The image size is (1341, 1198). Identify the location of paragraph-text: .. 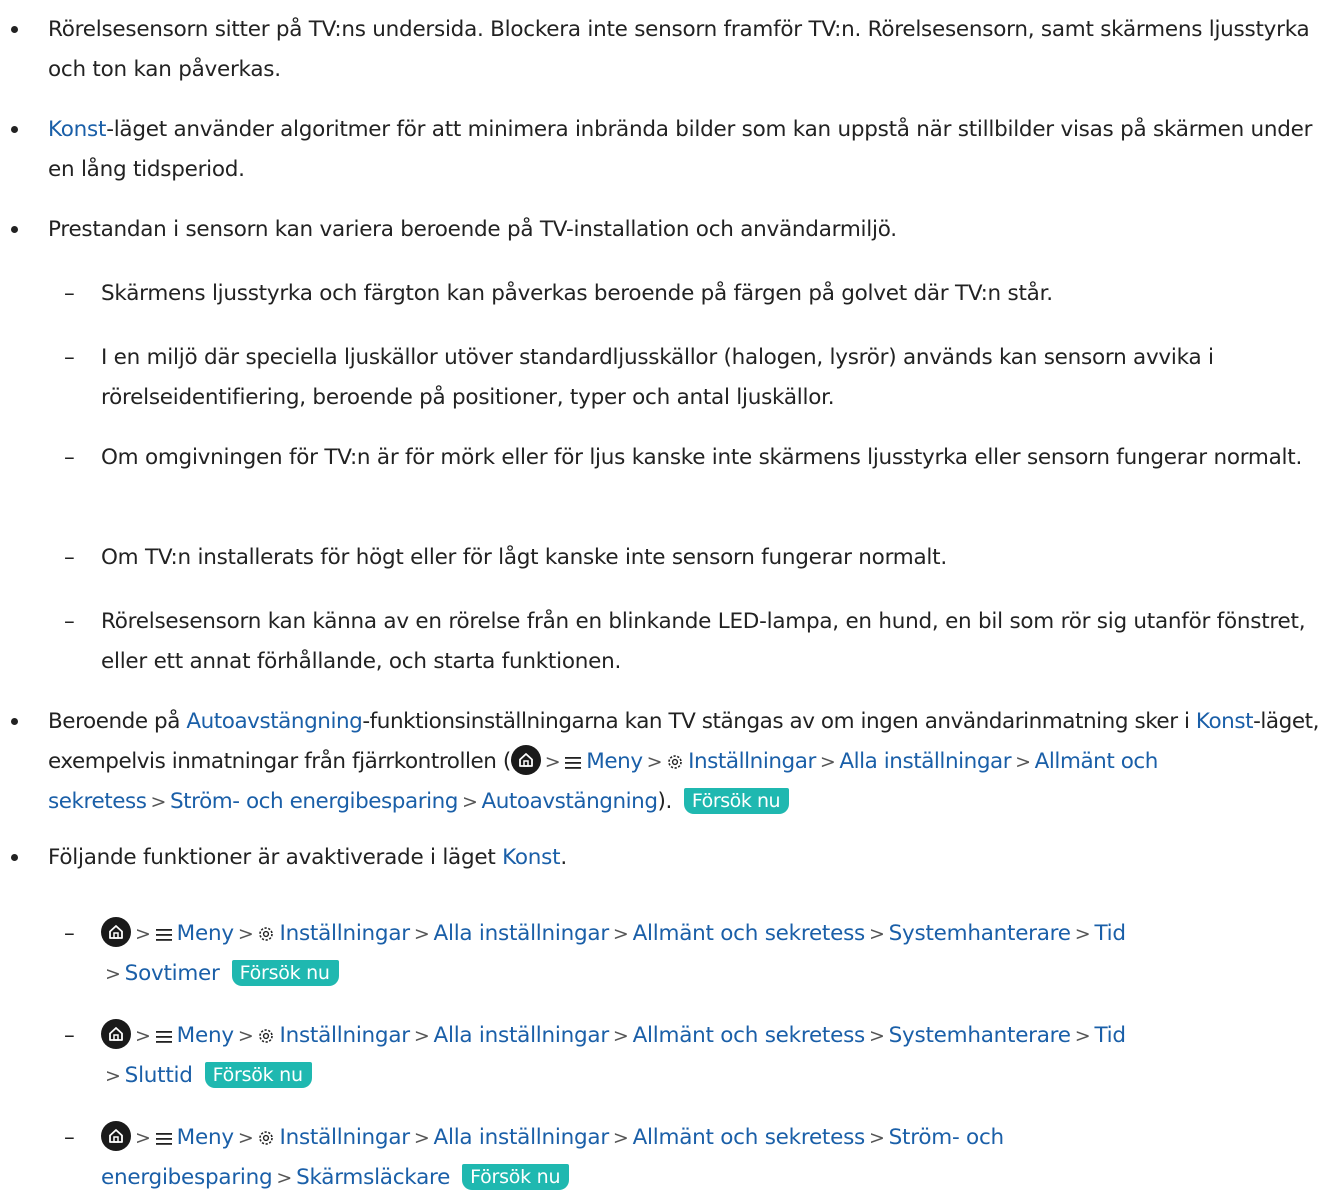
(563, 857).